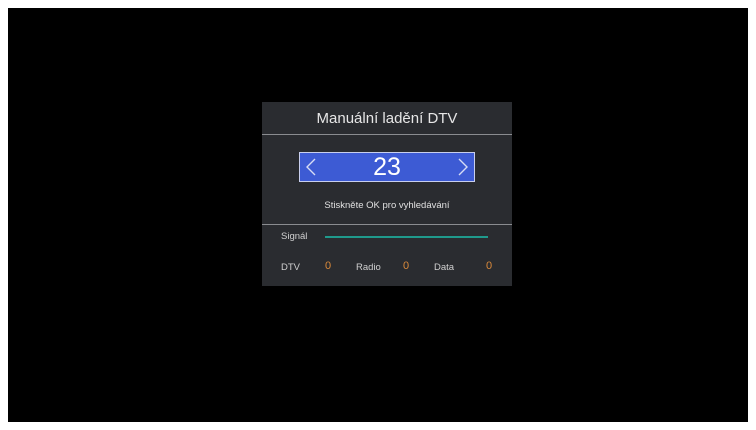  Describe the element at coordinates (444, 267) in the screenshot. I see `data-label: Data` at that location.